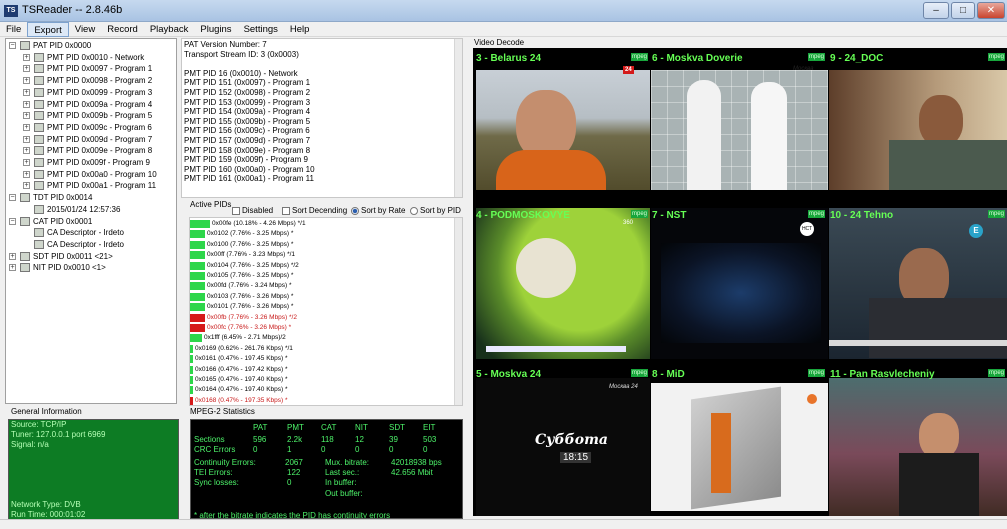 The height and width of the screenshot is (529, 1007). Describe the element at coordinates (46, 411) in the screenshot. I see `general-info-title: General Information` at that location.